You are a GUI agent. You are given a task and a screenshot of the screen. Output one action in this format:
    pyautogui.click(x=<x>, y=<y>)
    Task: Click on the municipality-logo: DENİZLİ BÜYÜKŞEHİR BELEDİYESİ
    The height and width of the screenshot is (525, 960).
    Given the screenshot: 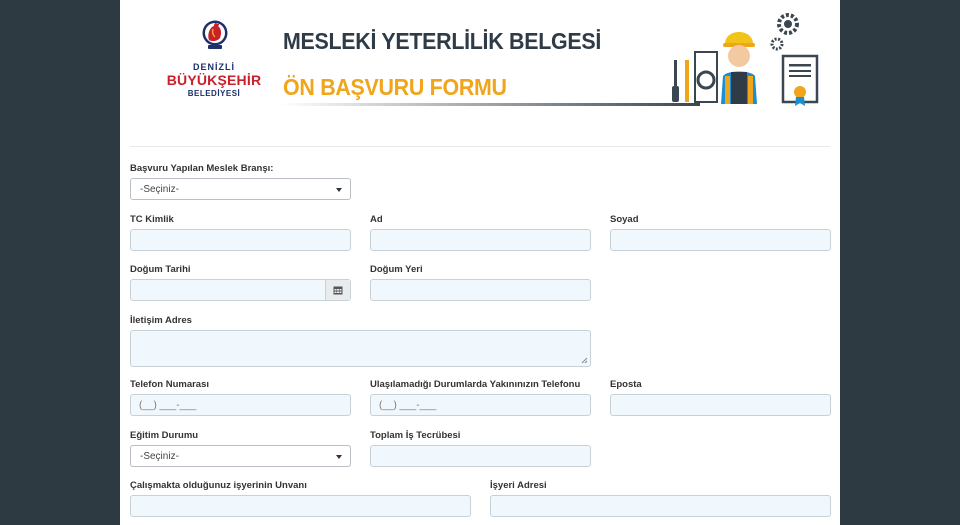 What is the action you would take?
    pyautogui.click(x=214, y=56)
    